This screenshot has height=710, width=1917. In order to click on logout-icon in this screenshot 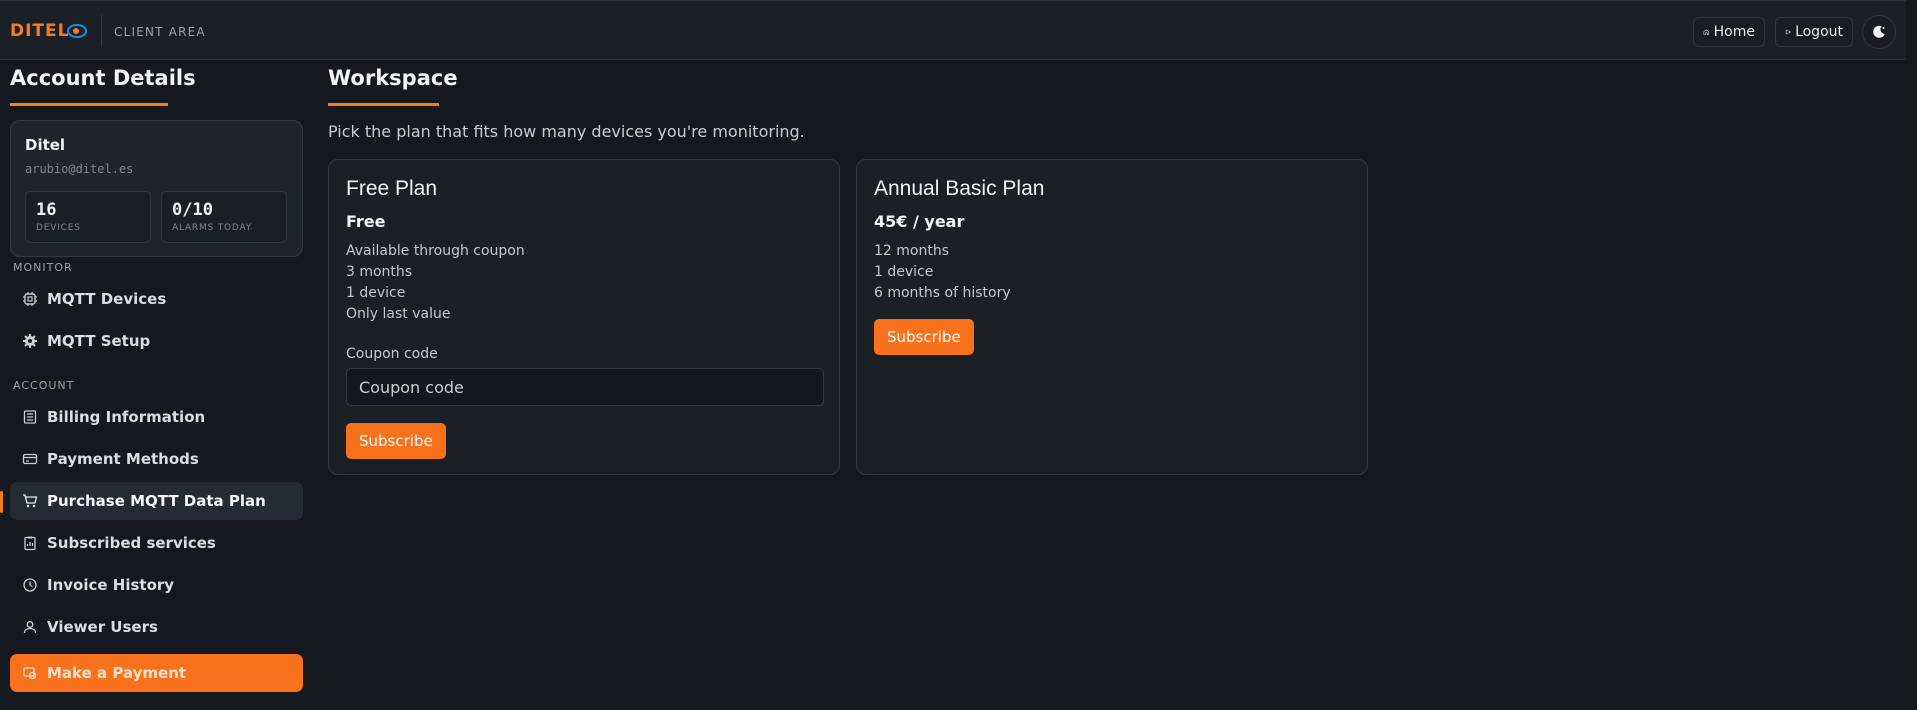, I will do `click(1788, 32)`.